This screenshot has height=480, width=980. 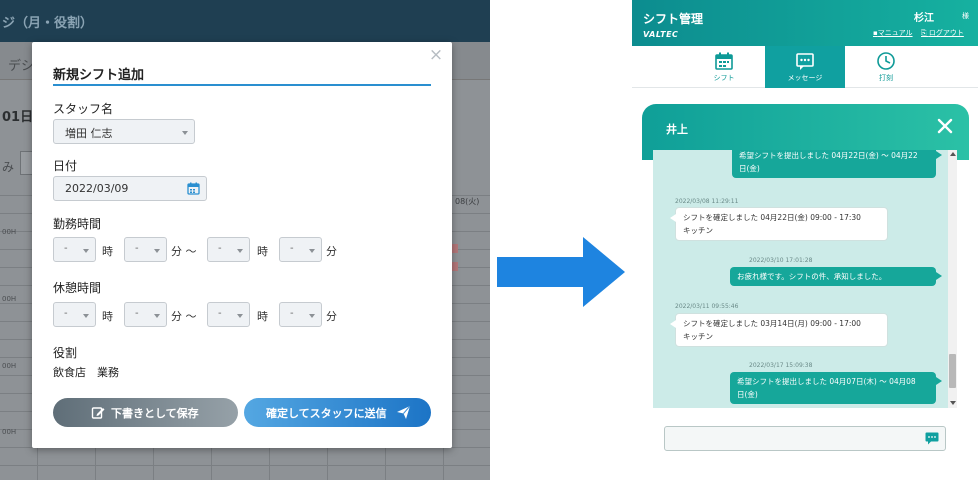 I want to click on confirm-send-button: 確定してスタッフに送信, so click(x=337, y=412).